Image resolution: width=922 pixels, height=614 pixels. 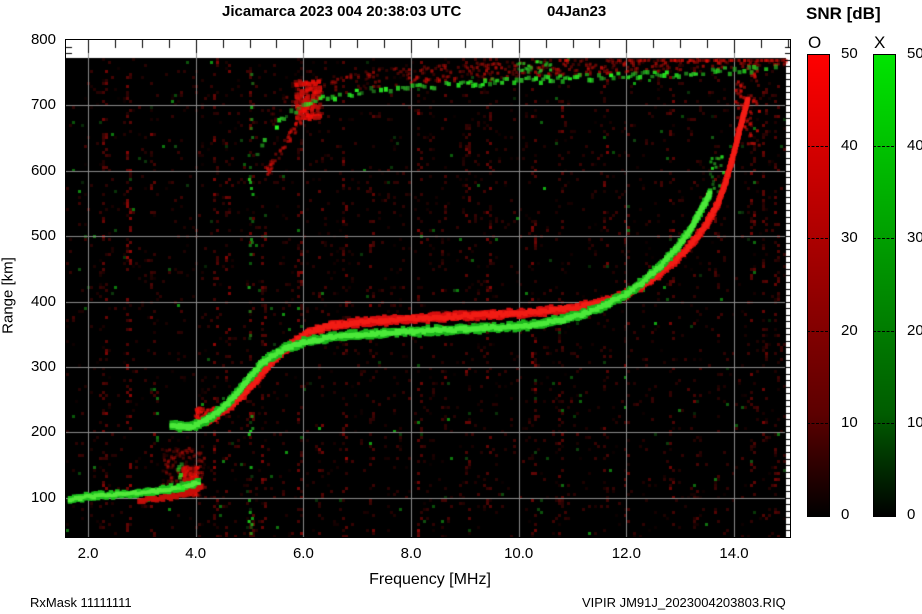 What do you see at coordinates (845, 514) in the screenshot?
I see `o-colorbar-tick-label: 0` at bounding box center [845, 514].